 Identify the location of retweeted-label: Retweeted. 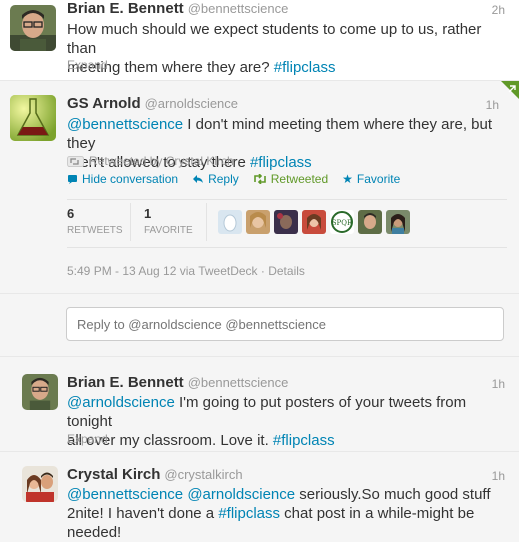
(299, 179).